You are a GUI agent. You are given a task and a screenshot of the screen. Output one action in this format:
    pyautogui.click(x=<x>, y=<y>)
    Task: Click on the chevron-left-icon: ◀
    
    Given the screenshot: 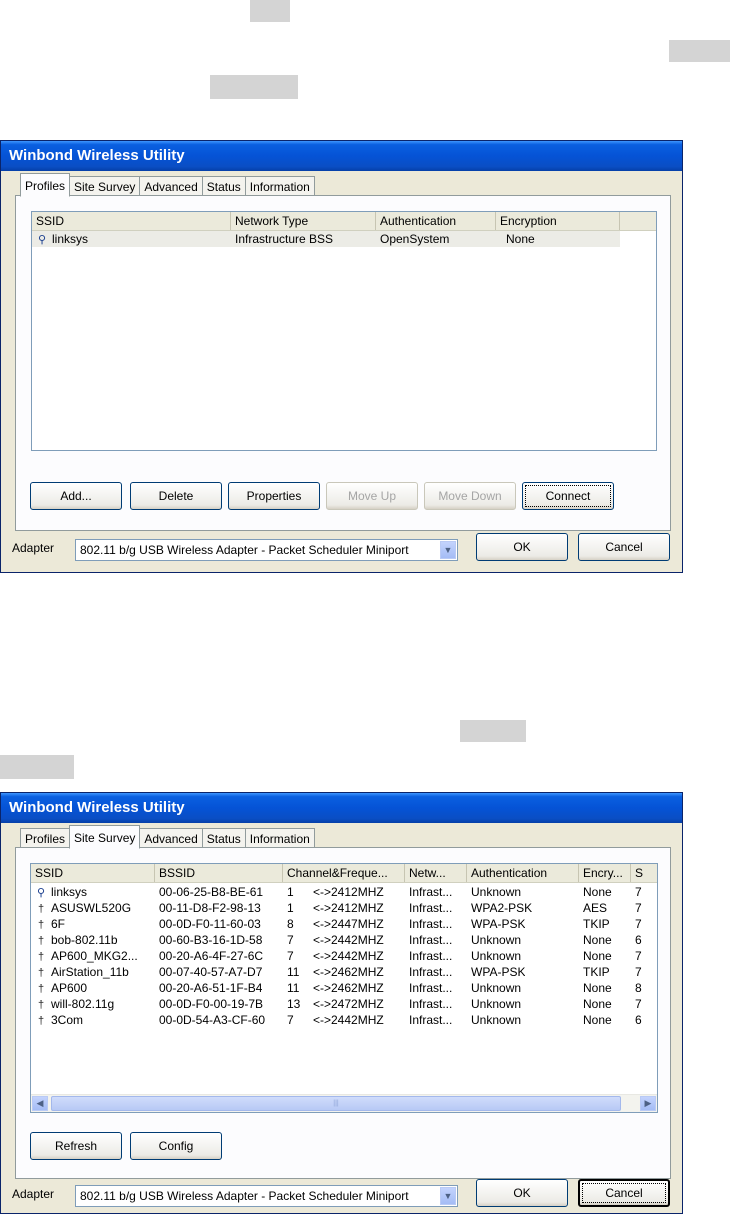 What is the action you would take?
    pyautogui.click(x=40, y=1103)
    